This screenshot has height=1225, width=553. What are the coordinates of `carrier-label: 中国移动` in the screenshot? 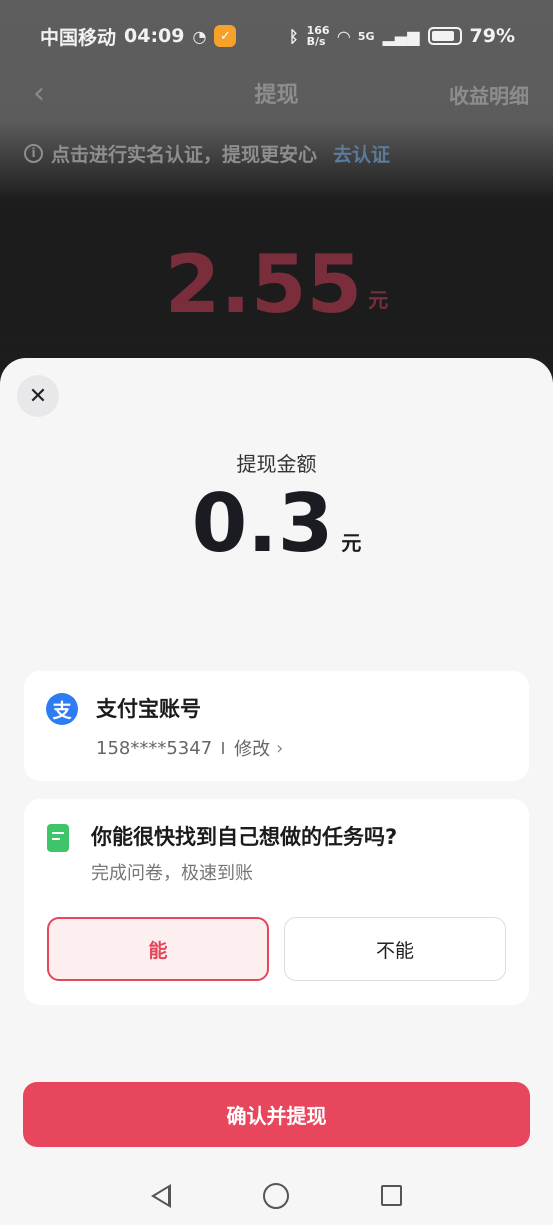 It's located at (78, 37).